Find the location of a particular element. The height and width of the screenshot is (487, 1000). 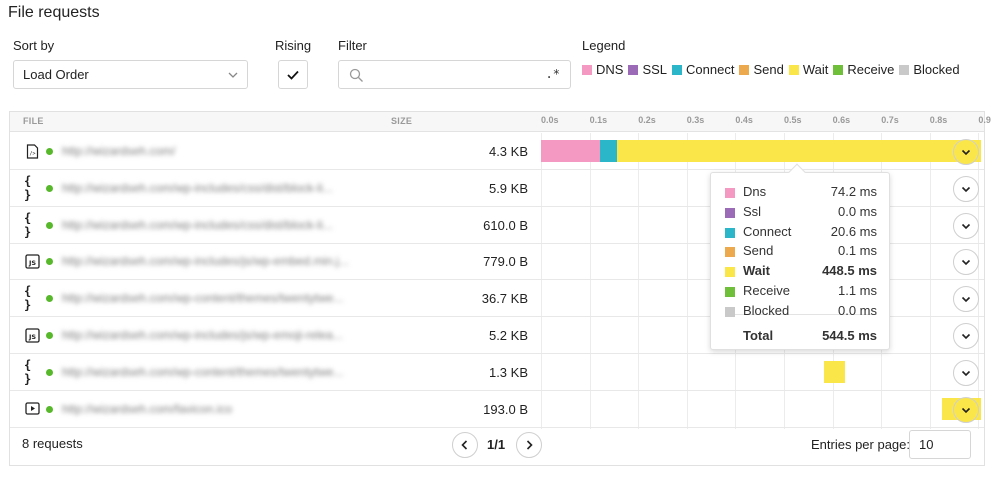

previous-page-button is located at coordinates (465, 445).